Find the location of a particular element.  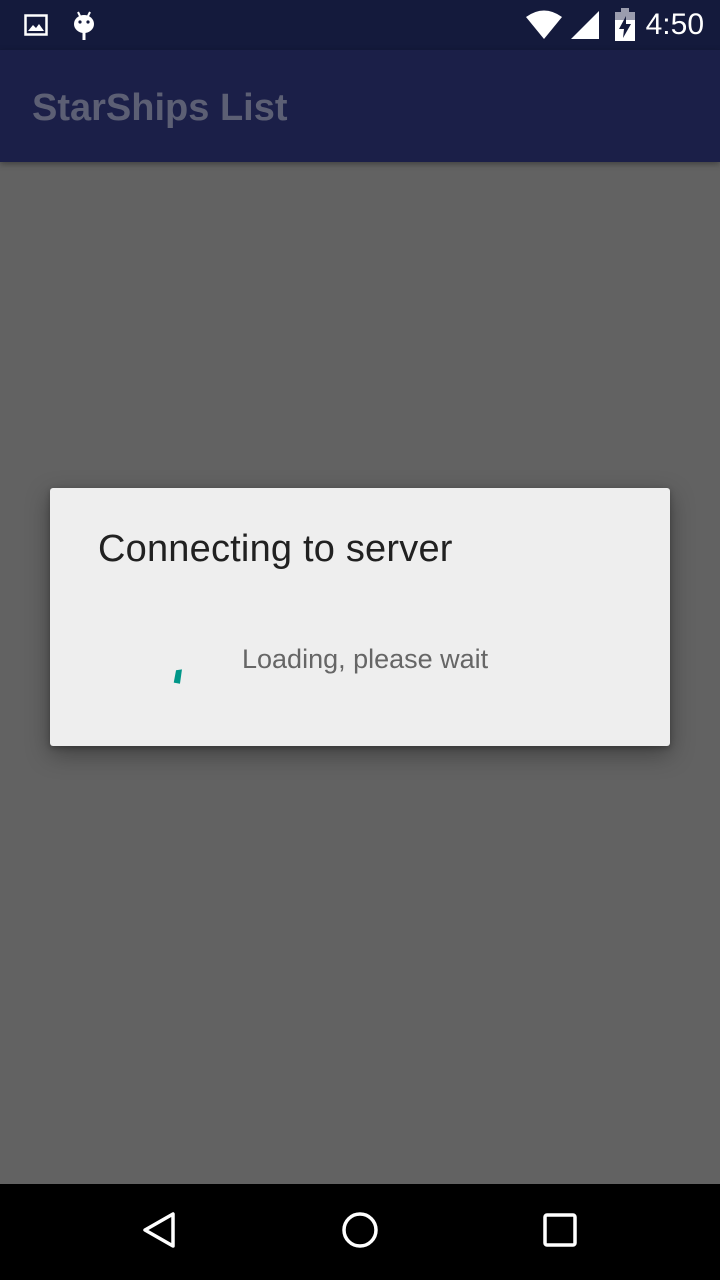

status-time: 4:50 is located at coordinates (674, 24).